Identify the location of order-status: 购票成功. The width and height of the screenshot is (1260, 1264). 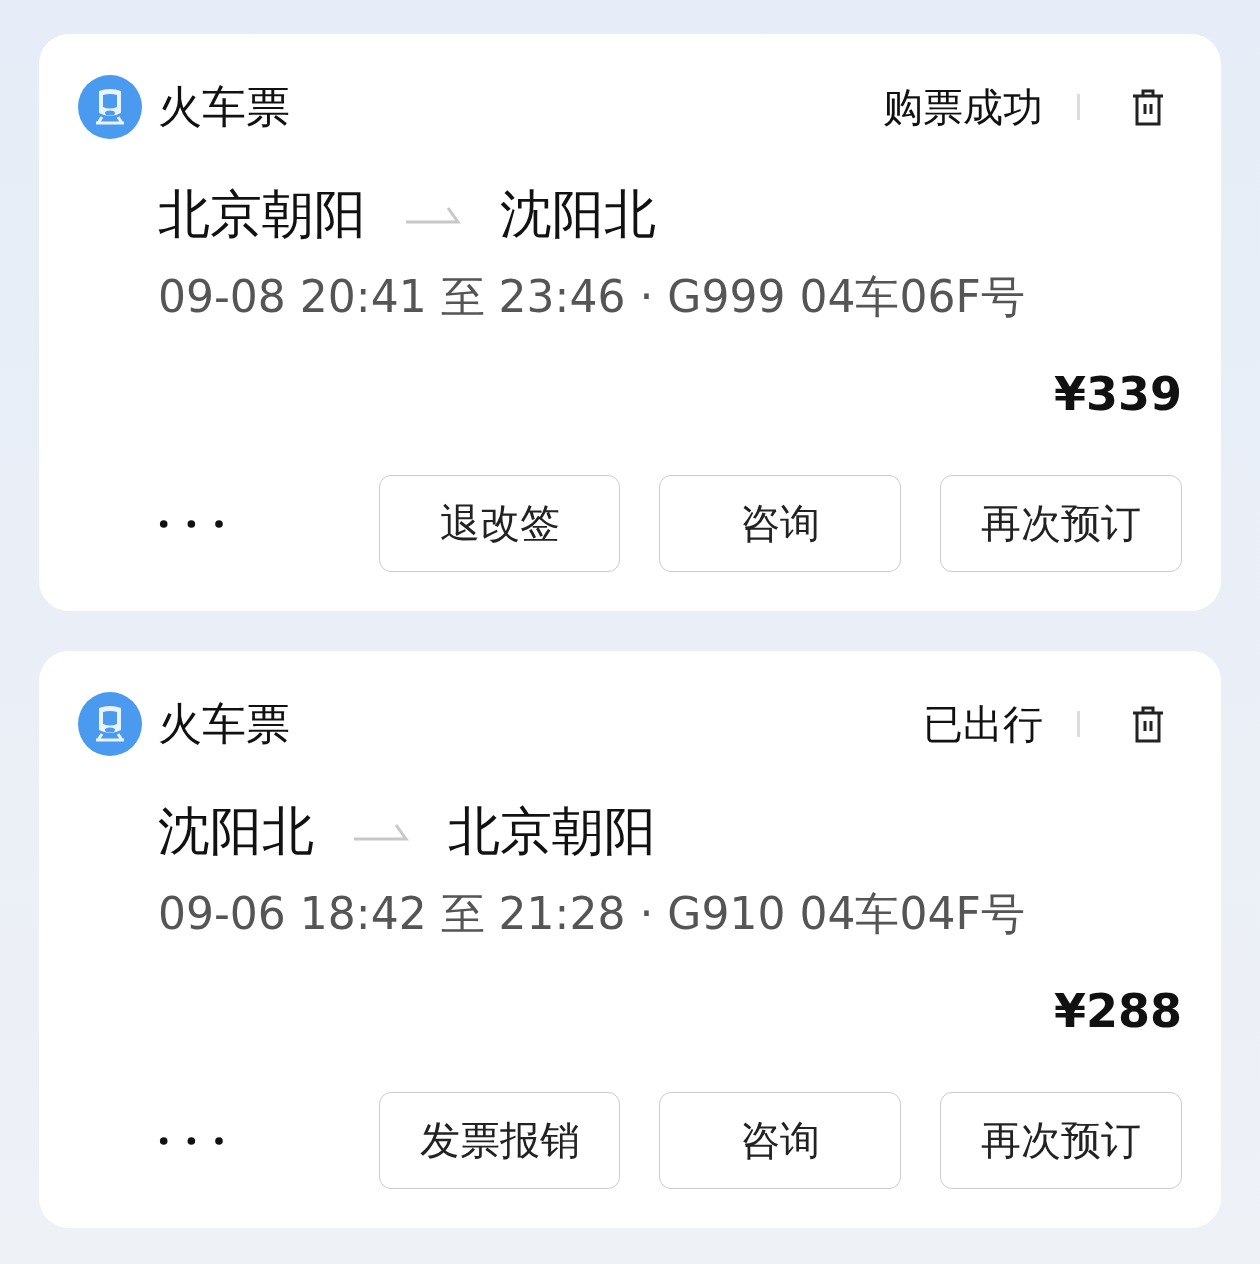
(963, 107).